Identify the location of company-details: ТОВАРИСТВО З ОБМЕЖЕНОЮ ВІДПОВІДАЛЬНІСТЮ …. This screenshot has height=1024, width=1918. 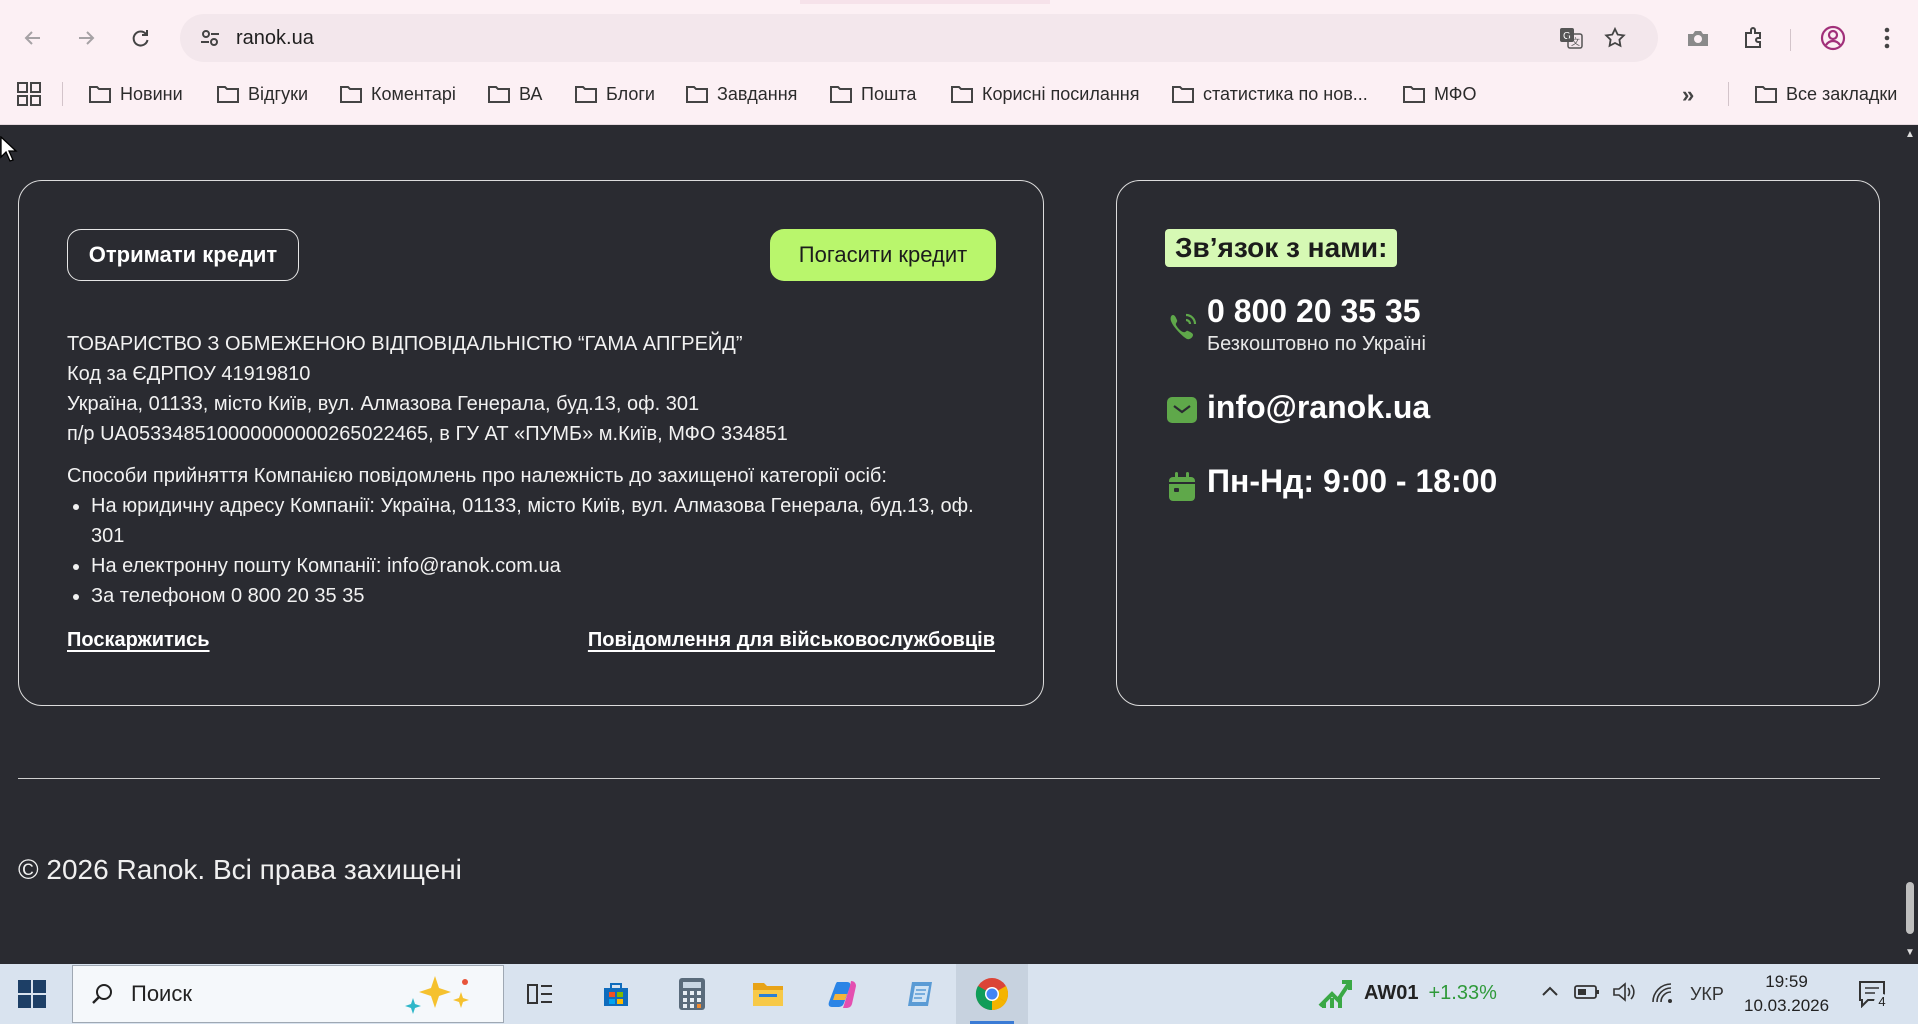
(532, 389).